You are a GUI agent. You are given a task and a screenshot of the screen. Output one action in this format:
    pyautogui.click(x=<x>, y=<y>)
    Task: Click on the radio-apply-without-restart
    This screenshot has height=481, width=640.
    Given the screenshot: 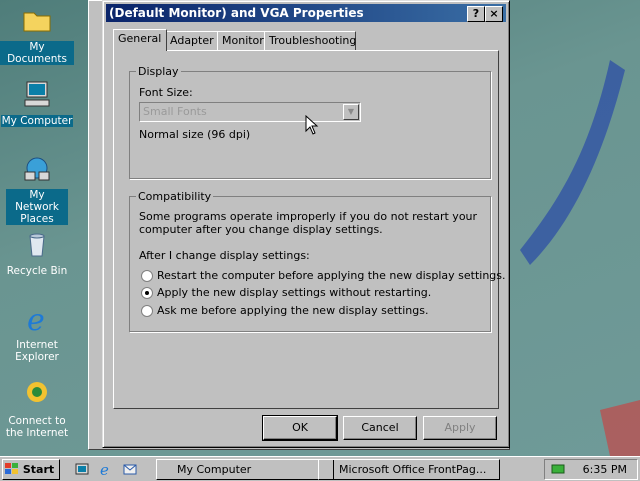 What is the action you would take?
    pyautogui.click(x=147, y=293)
    